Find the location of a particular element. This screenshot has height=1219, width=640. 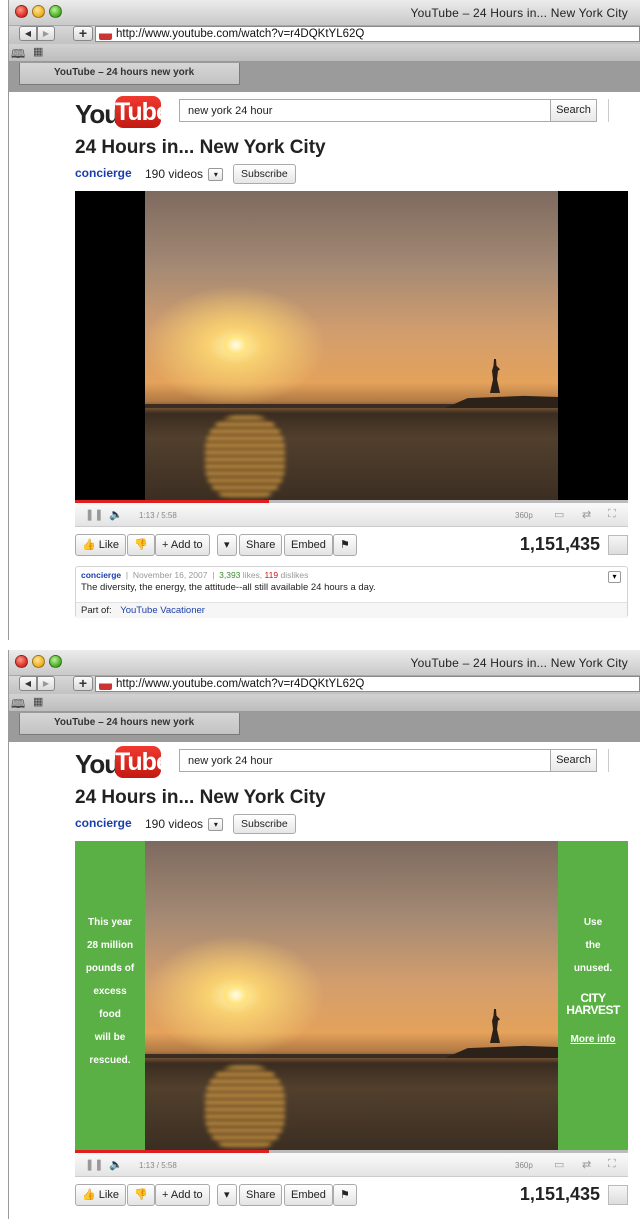

ad-right-line: unused. is located at coordinates (593, 968).